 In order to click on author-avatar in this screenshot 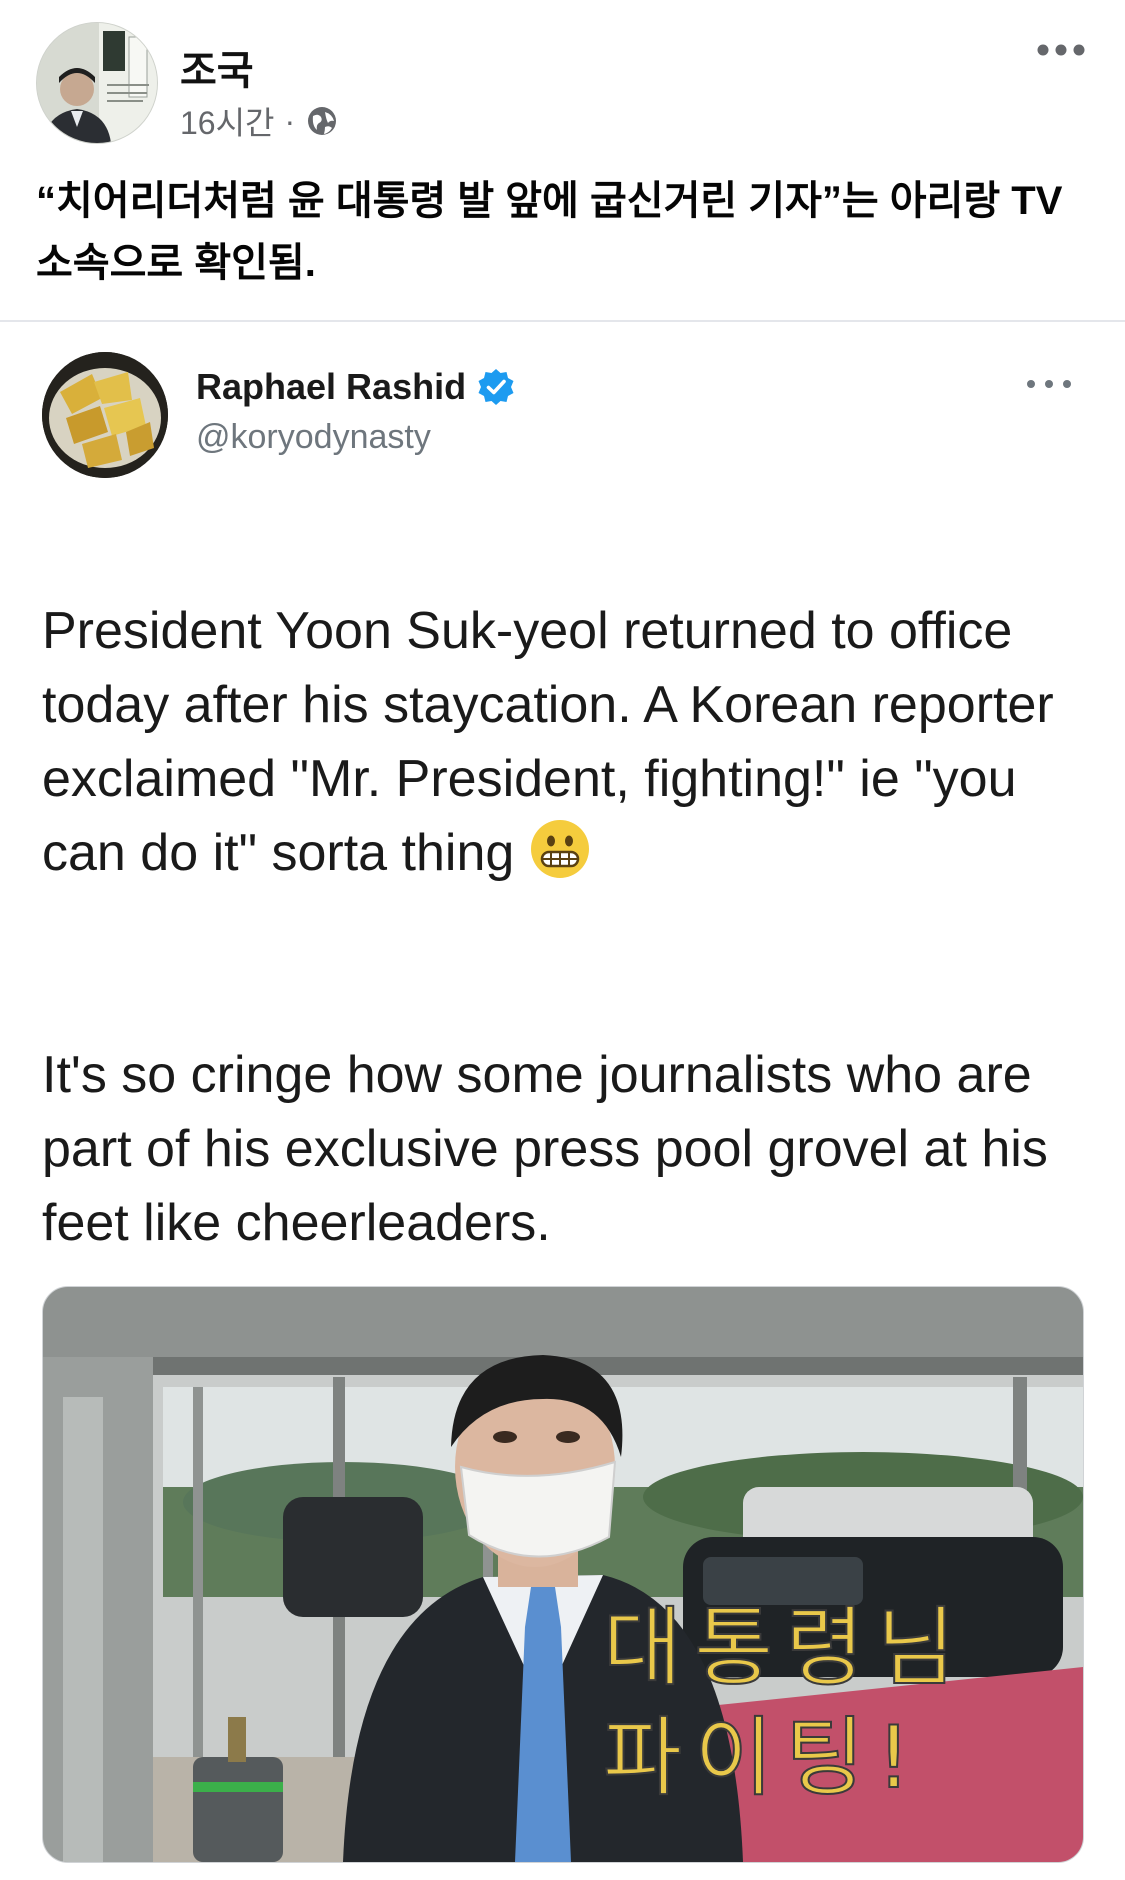, I will do `click(97, 83)`.